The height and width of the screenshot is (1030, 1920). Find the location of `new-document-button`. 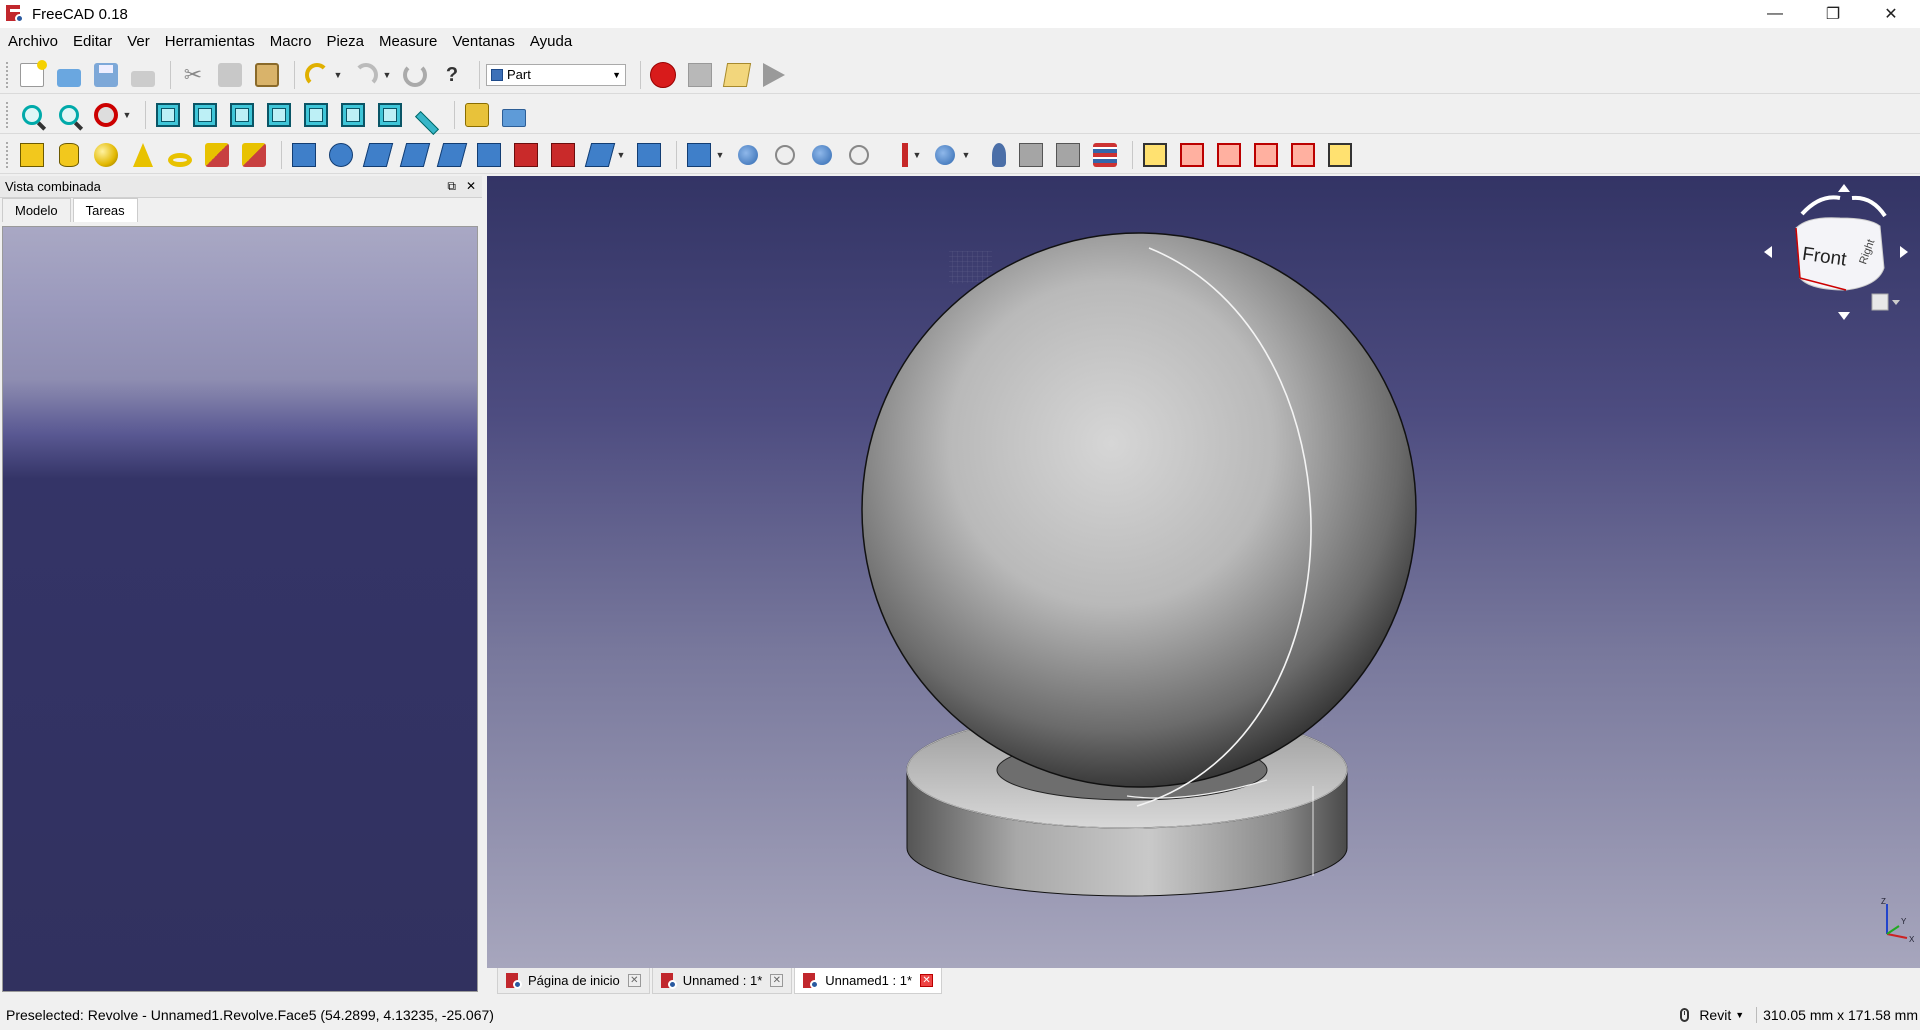

new-document-button is located at coordinates (32, 75).